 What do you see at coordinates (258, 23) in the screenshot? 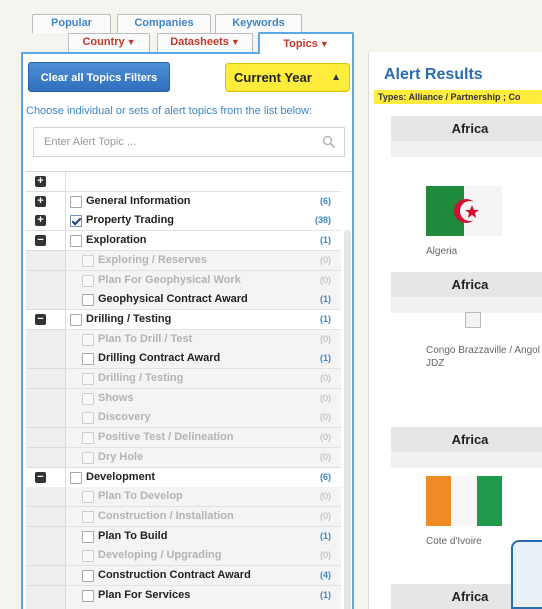
I see `tab-keywords: Keywords` at bounding box center [258, 23].